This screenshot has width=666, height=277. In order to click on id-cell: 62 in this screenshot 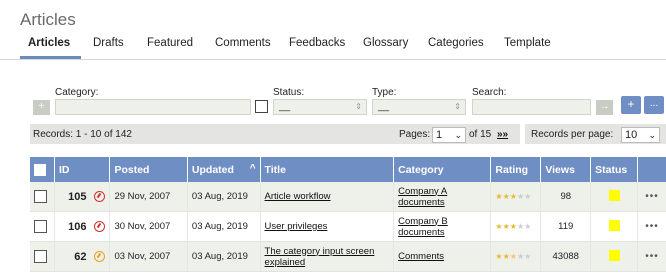, I will do `click(82, 256)`.